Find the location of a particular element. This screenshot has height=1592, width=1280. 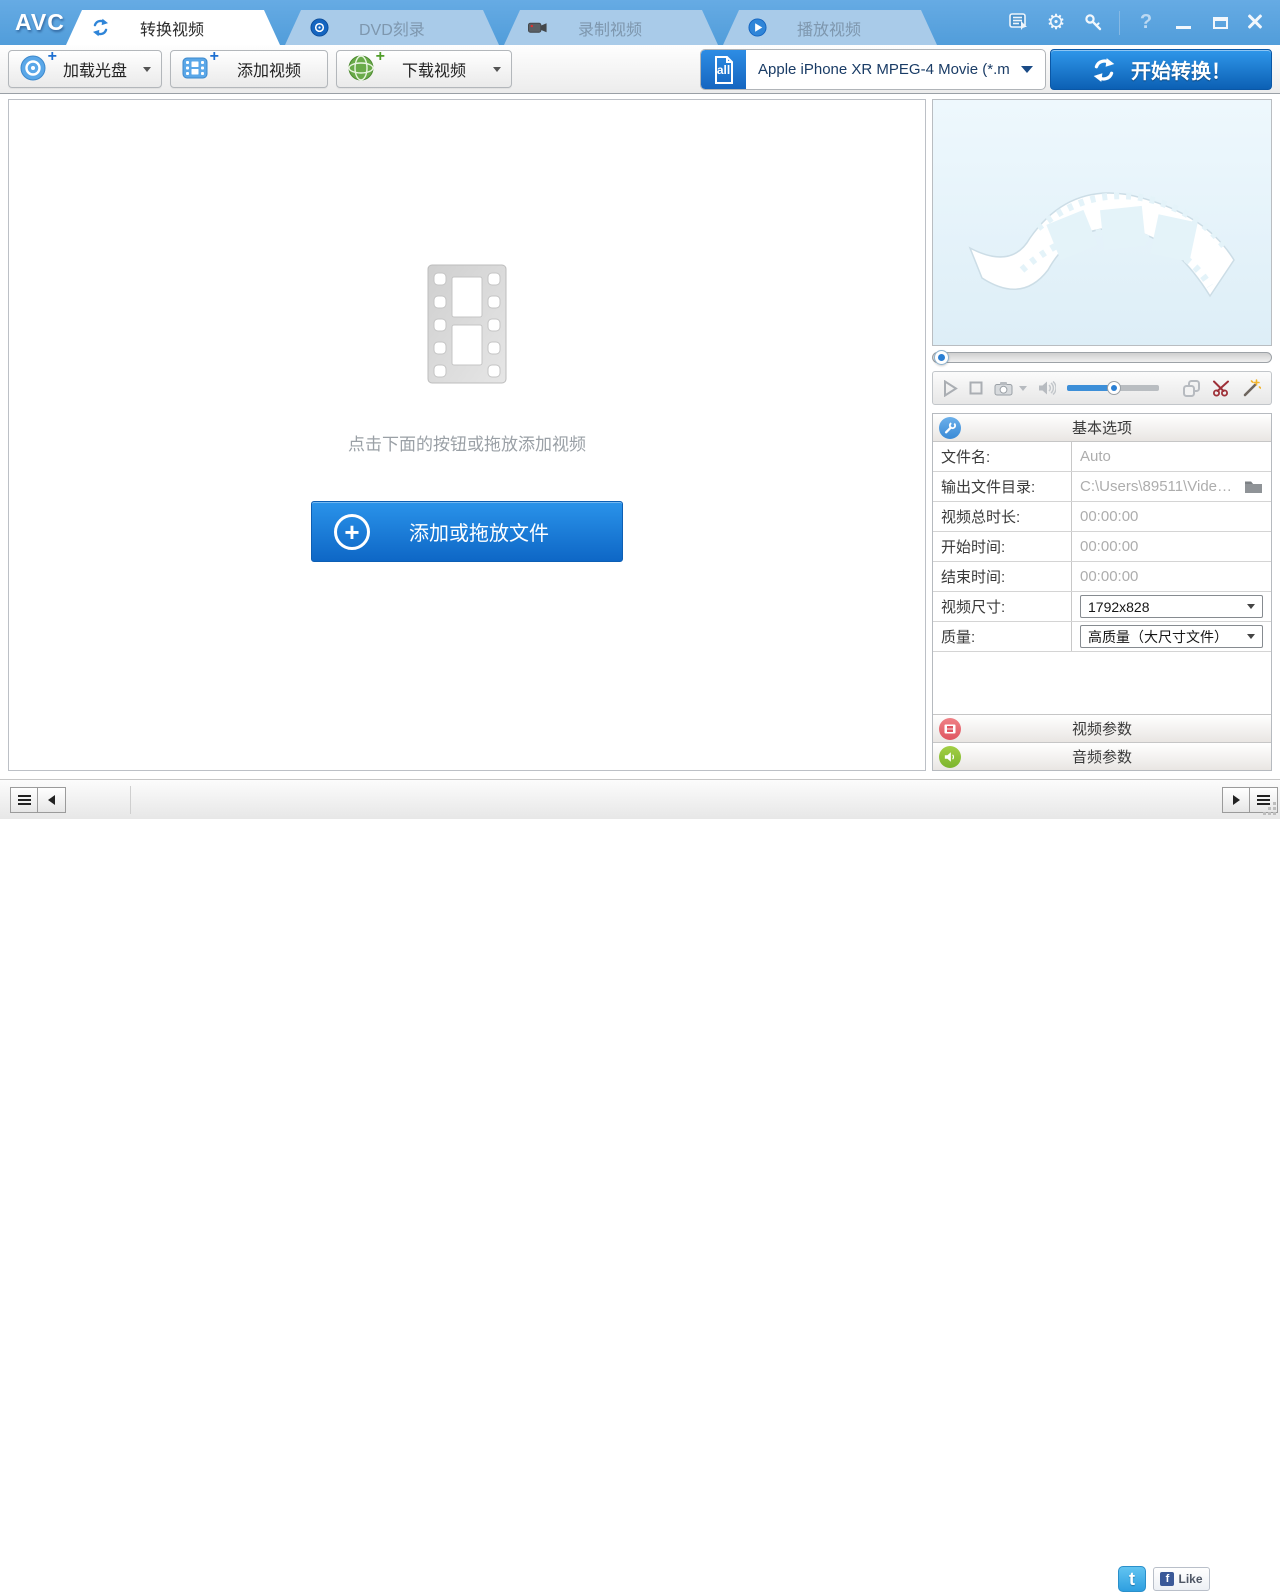

minimize-icon is located at coordinates (1183, 23).